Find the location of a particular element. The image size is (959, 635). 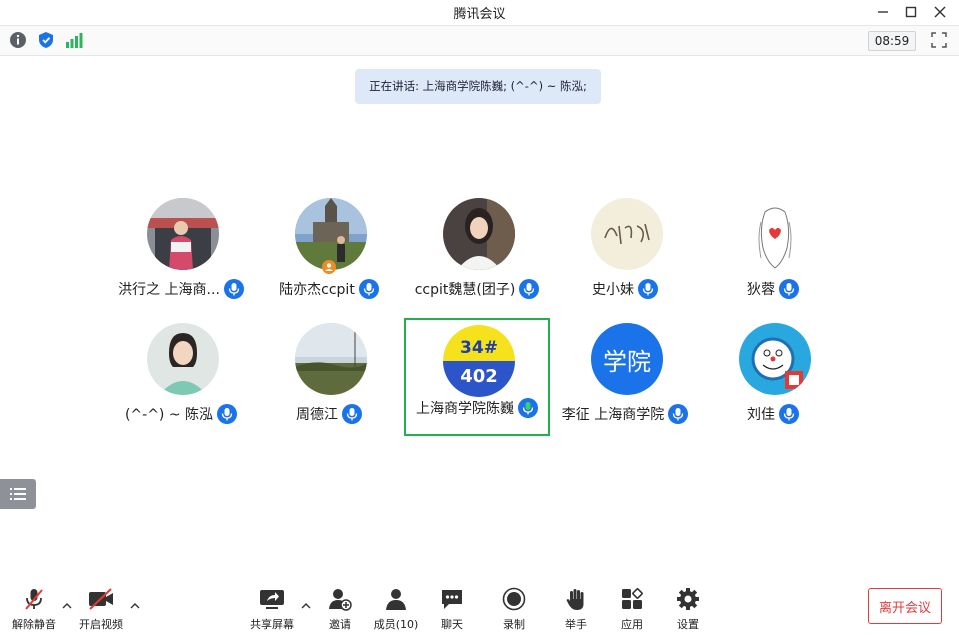

info-icon is located at coordinates (18, 40).